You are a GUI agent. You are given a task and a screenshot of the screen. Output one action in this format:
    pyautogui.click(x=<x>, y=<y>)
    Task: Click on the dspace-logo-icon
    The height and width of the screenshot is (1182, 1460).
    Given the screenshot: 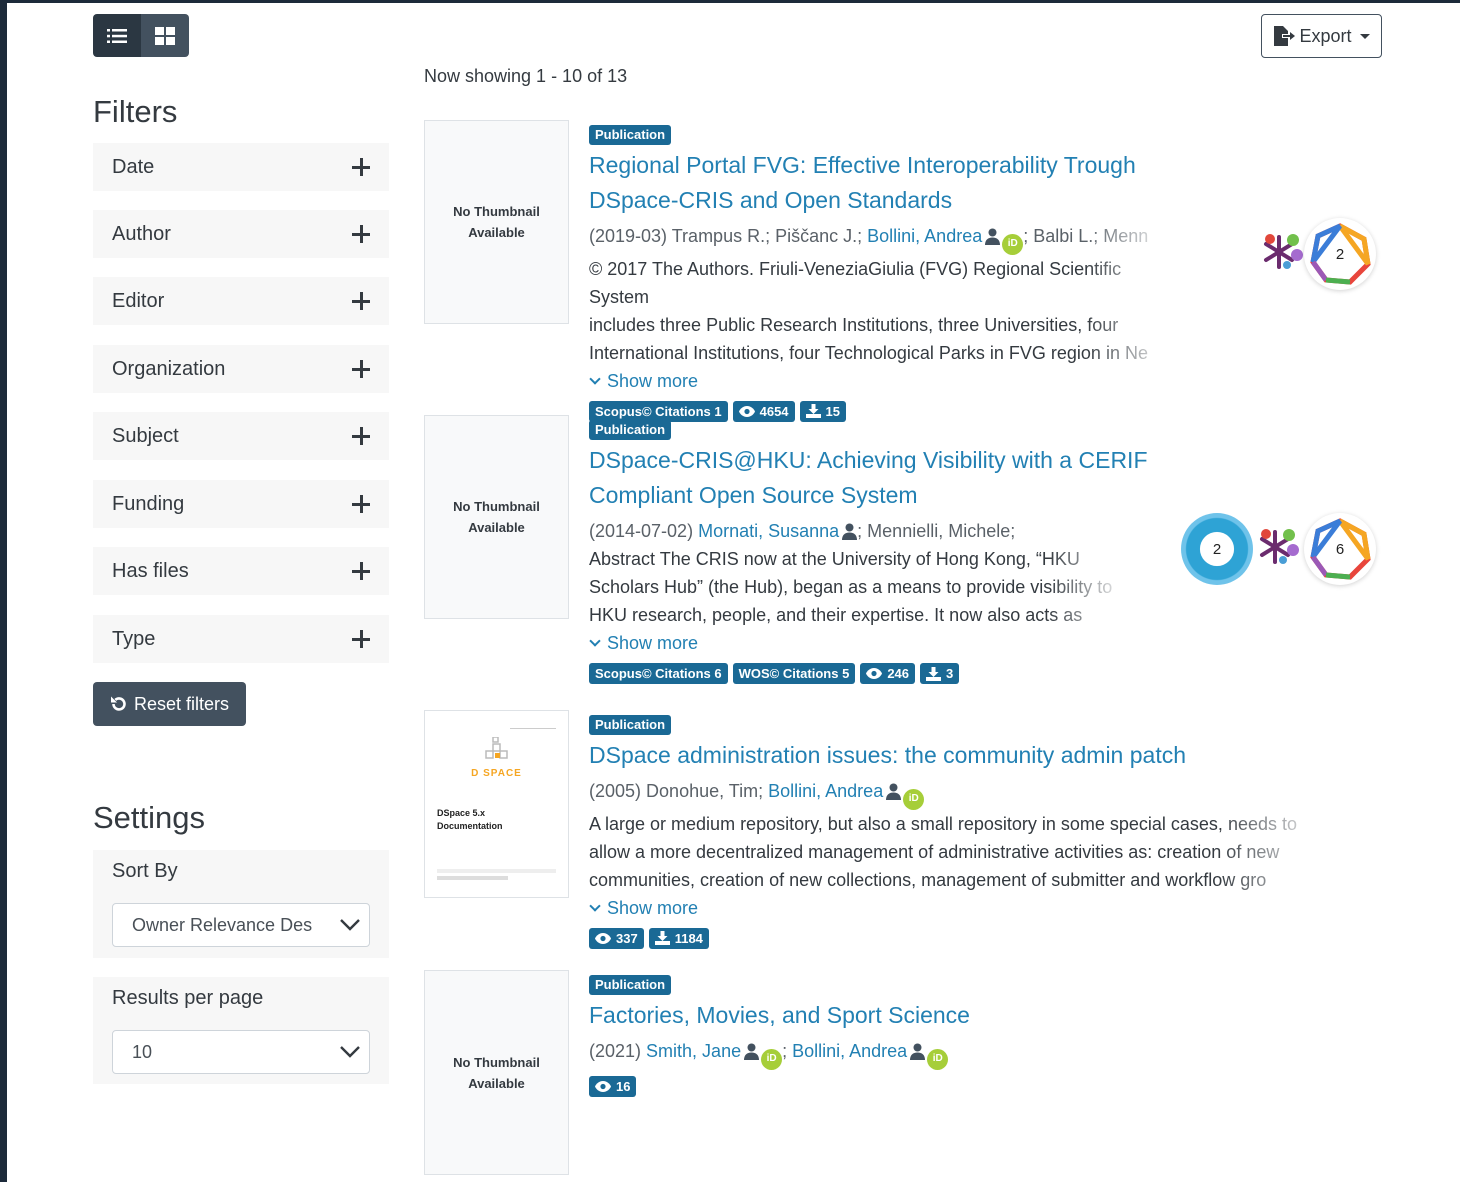 What is the action you would take?
    pyautogui.click(x=496, y=748)
    